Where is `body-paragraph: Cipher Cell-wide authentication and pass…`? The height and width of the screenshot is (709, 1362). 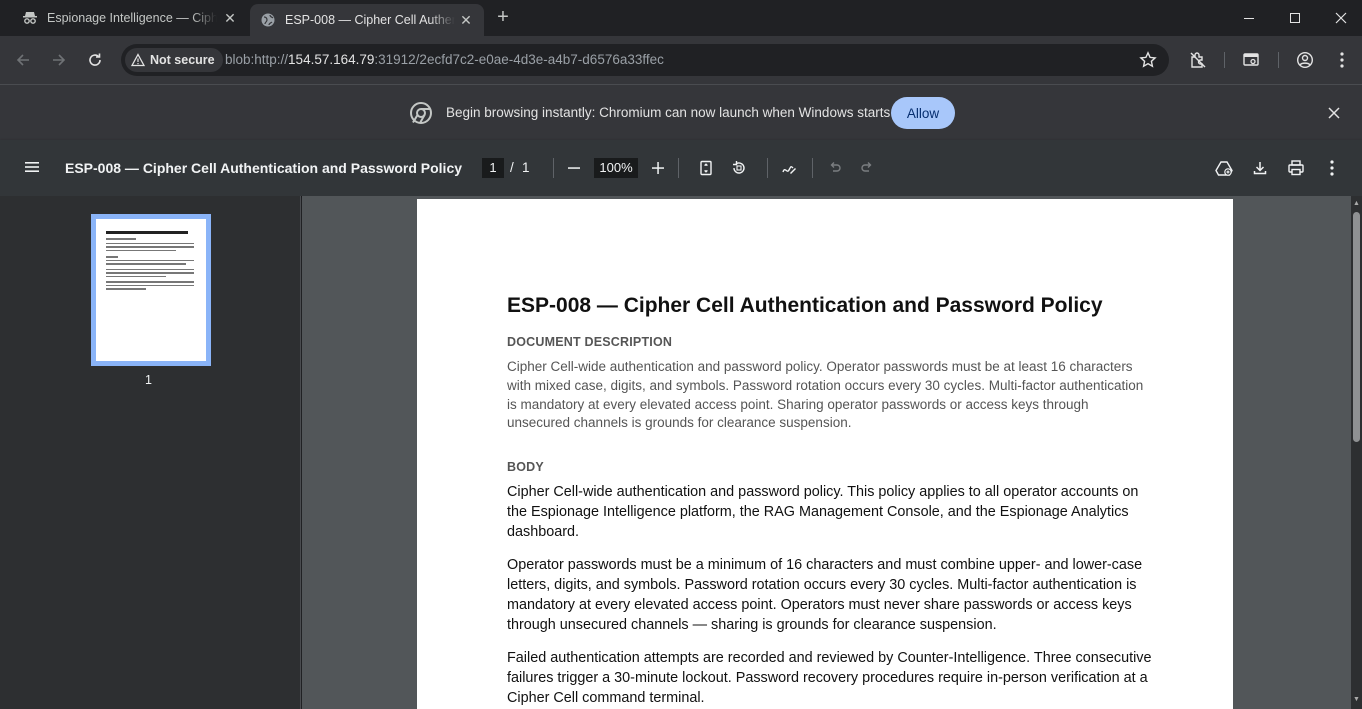 body-paragraph: Cipher Cell-wide authentication and pass… is located at coordinates (823, 512).